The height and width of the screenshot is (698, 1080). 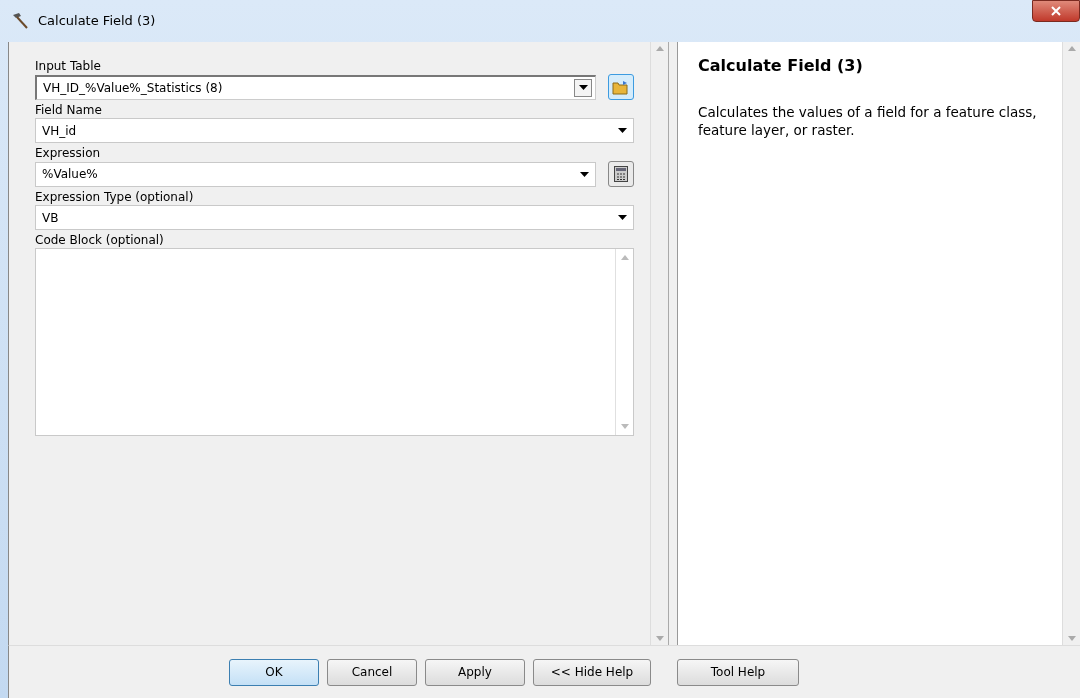 I want to click on calculator-icon, so click(x=621, y=174).